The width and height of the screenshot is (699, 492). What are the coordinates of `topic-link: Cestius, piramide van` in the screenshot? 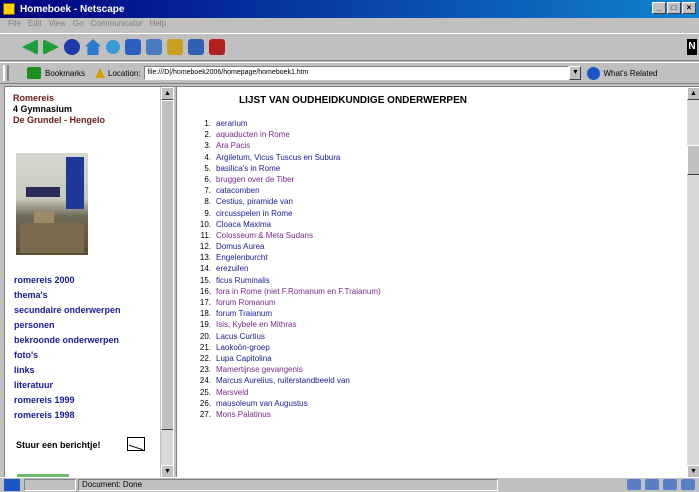 It's located at (254, 201).